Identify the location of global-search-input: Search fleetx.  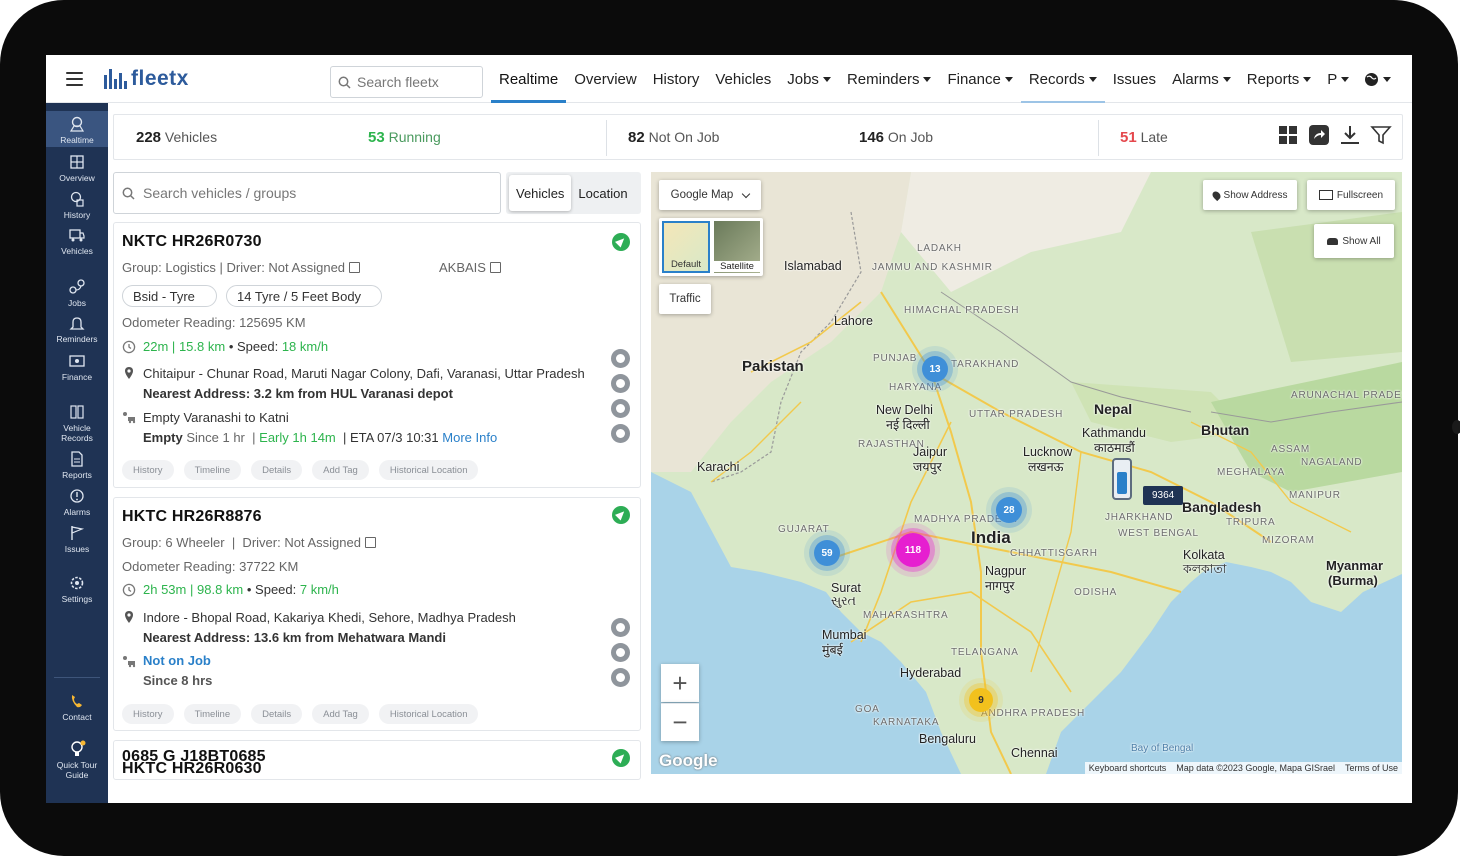
(406, 82).